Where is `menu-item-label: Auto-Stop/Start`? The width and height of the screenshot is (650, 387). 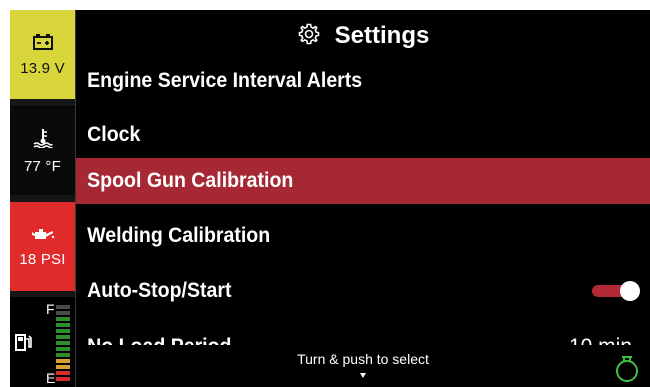 menu-item-label: Auto-Stop/Start is located at coordinates (159, 290).